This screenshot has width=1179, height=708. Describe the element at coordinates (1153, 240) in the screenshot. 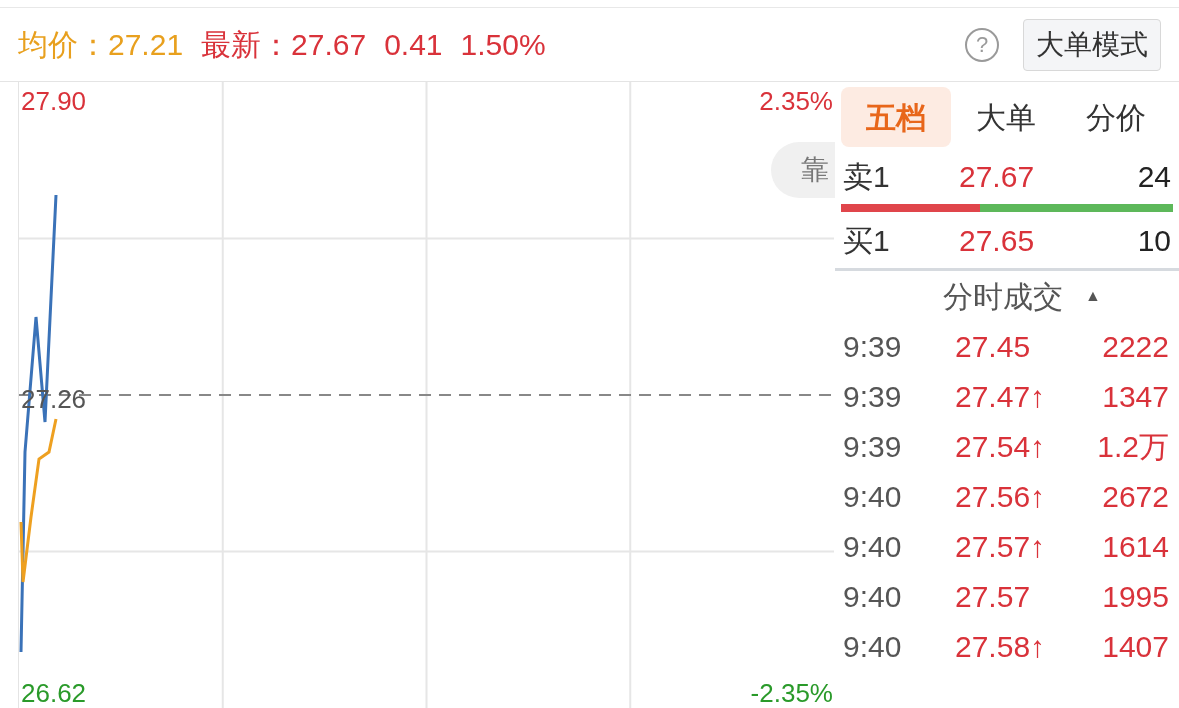

I see `quote-volume: 10` at that location.